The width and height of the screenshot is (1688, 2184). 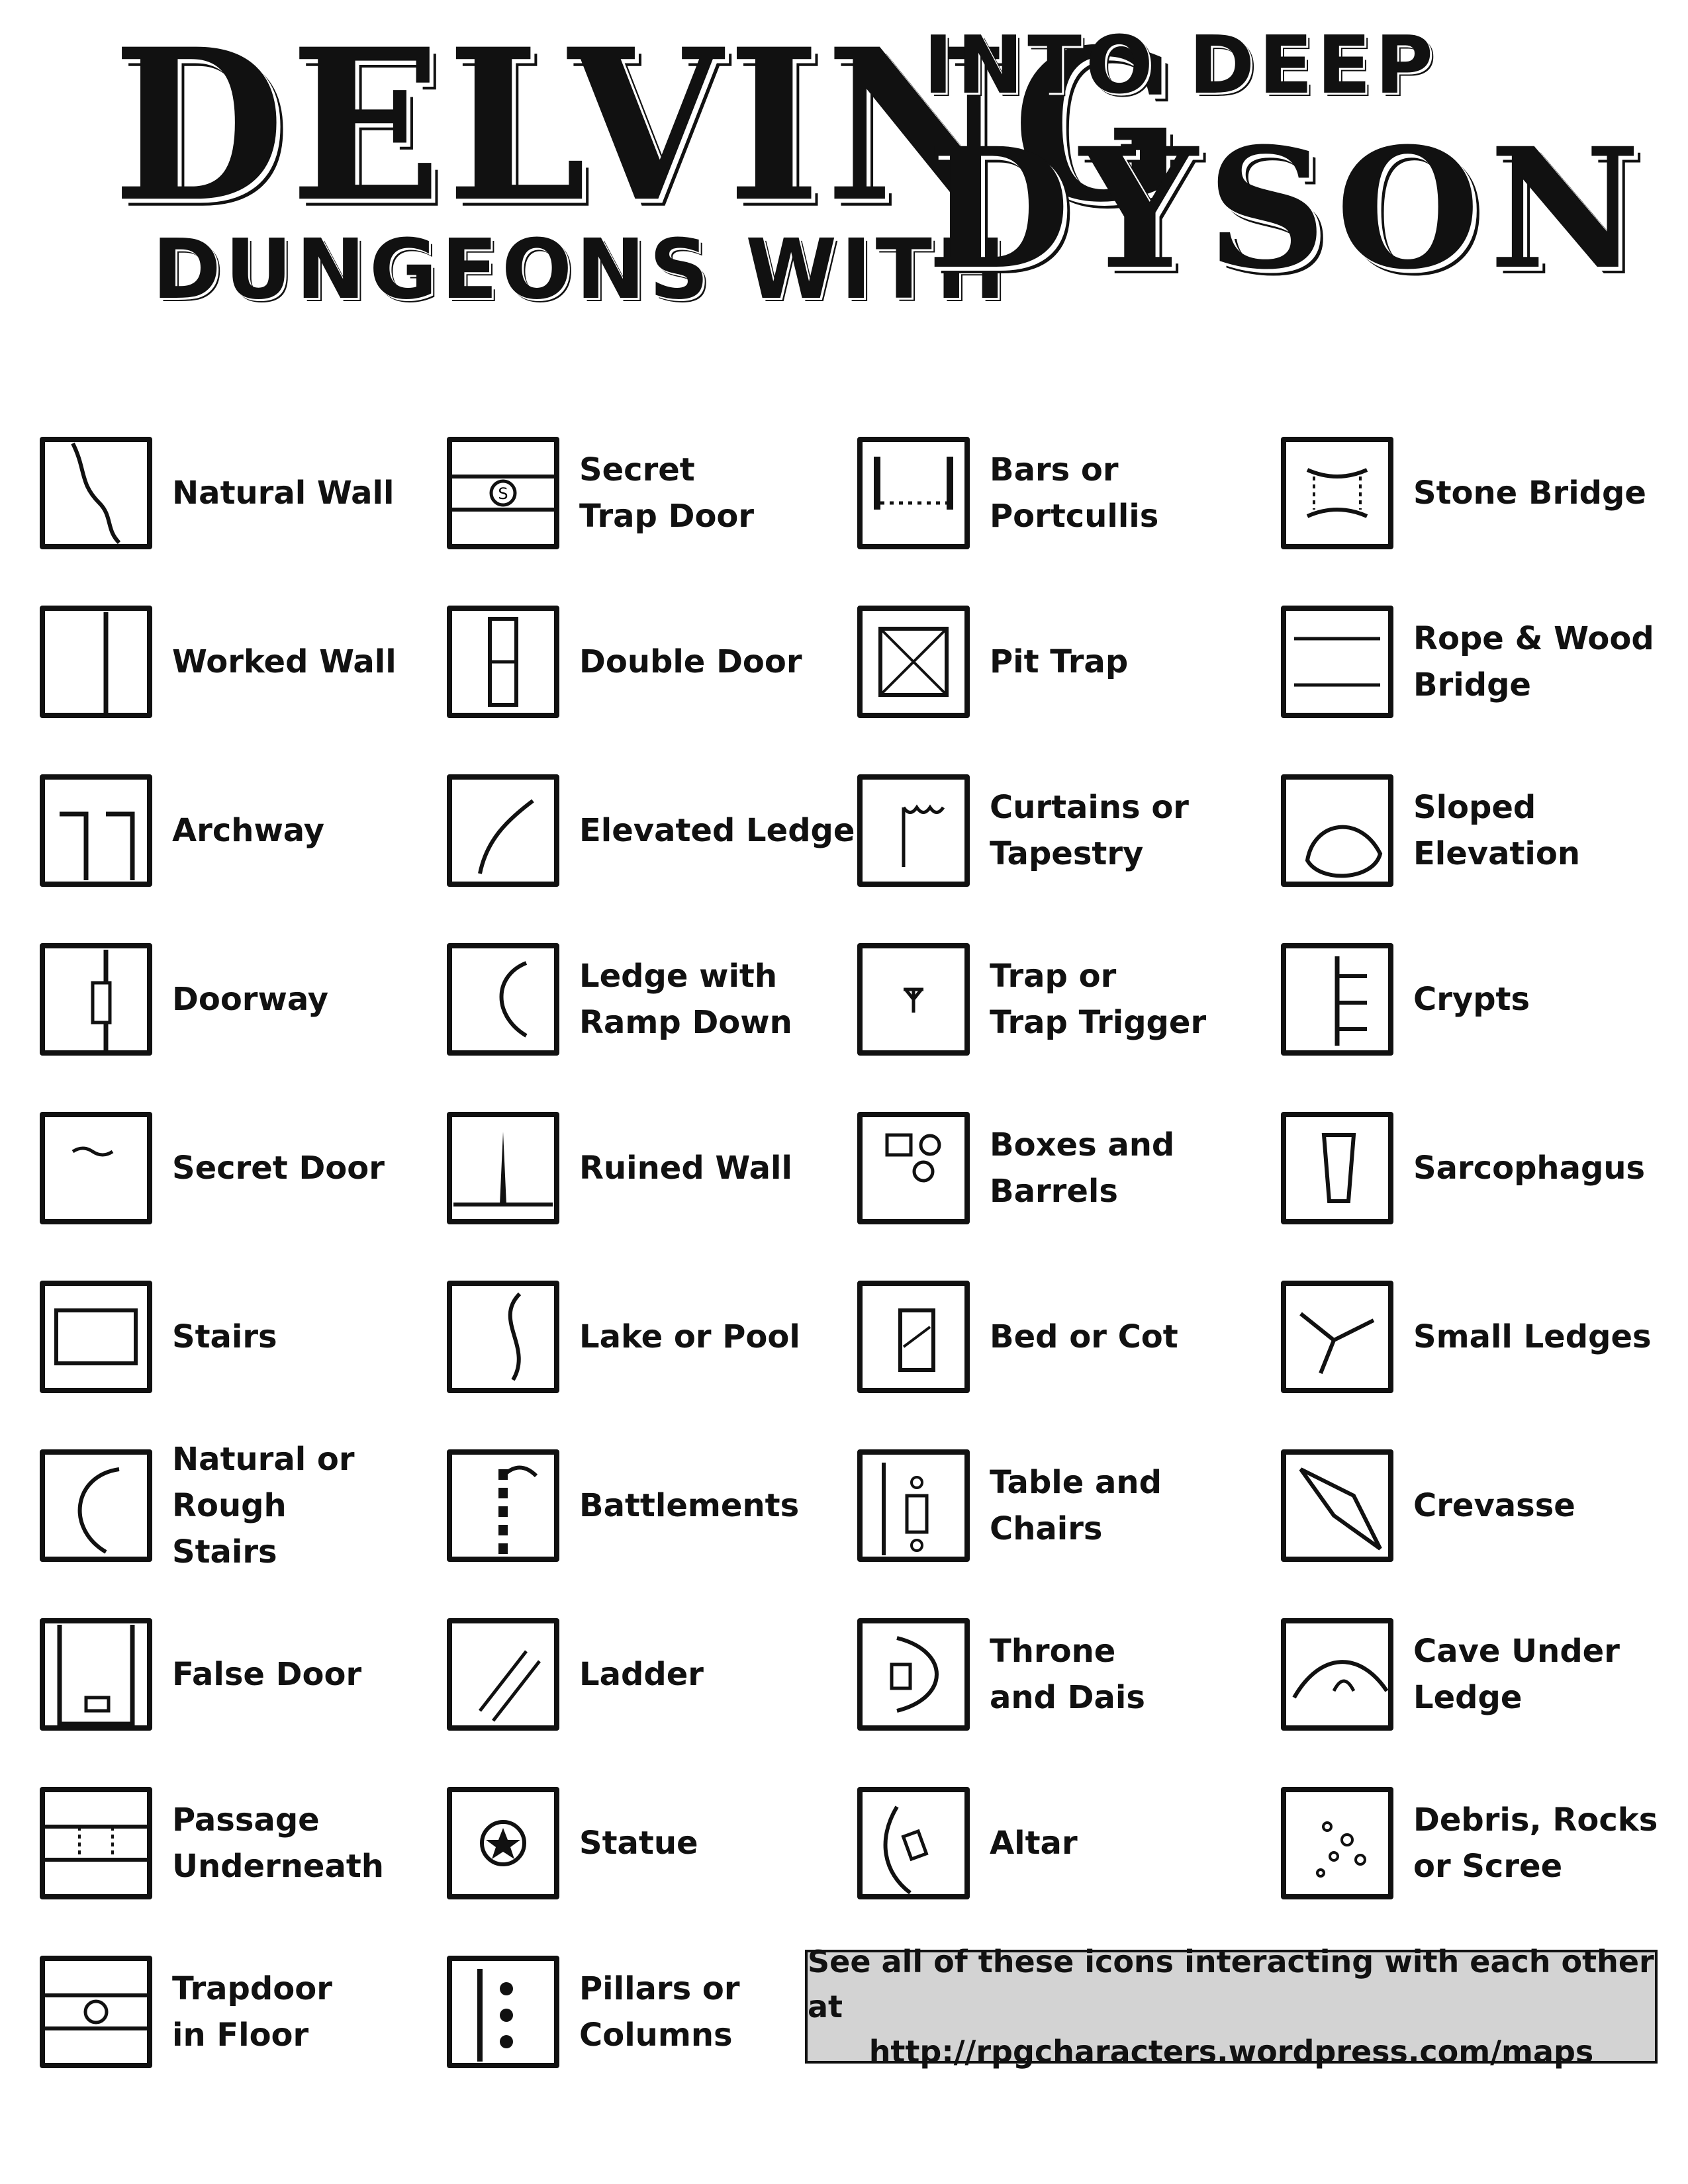 I want to click on legend-item: Doorway, so click(x=238, y=1002).